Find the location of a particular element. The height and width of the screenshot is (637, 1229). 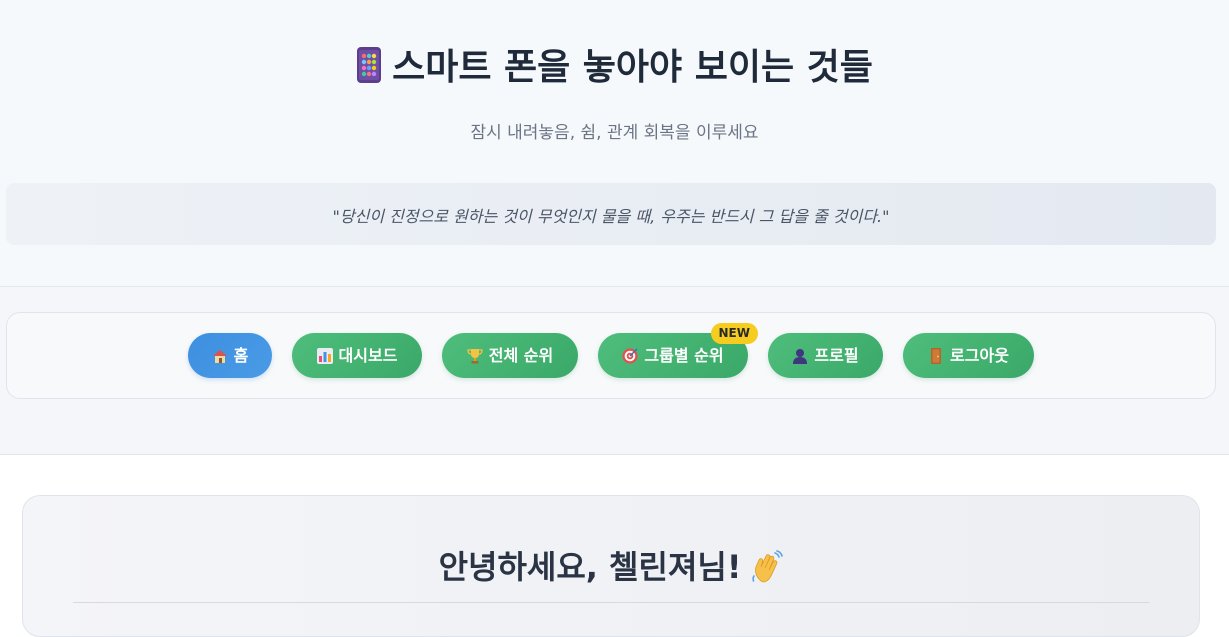

door-icon is located at coordinates (936, 356).